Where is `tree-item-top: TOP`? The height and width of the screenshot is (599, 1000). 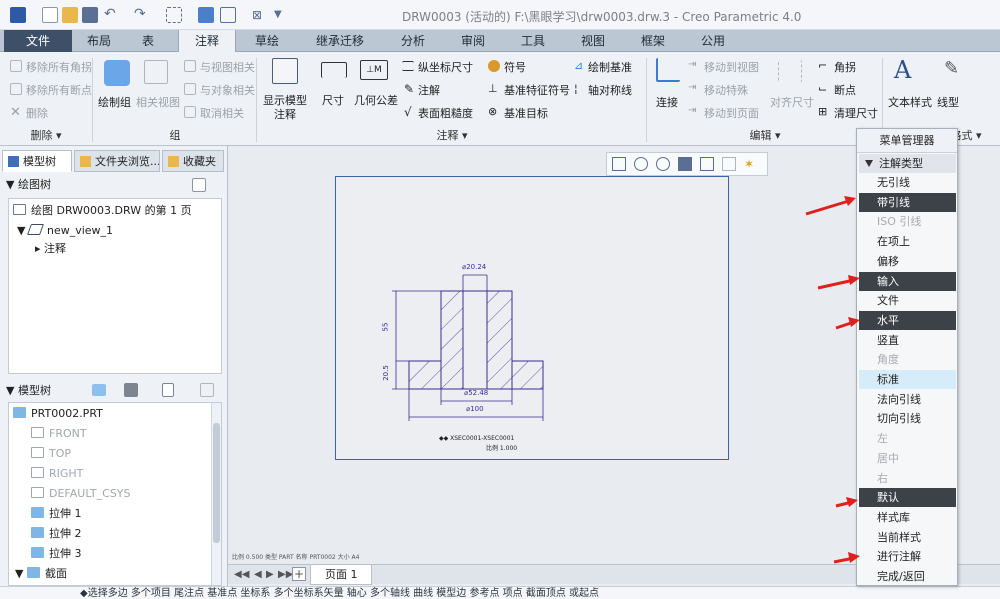
tree-item-top: TOP is located at coordinates (51, 454).